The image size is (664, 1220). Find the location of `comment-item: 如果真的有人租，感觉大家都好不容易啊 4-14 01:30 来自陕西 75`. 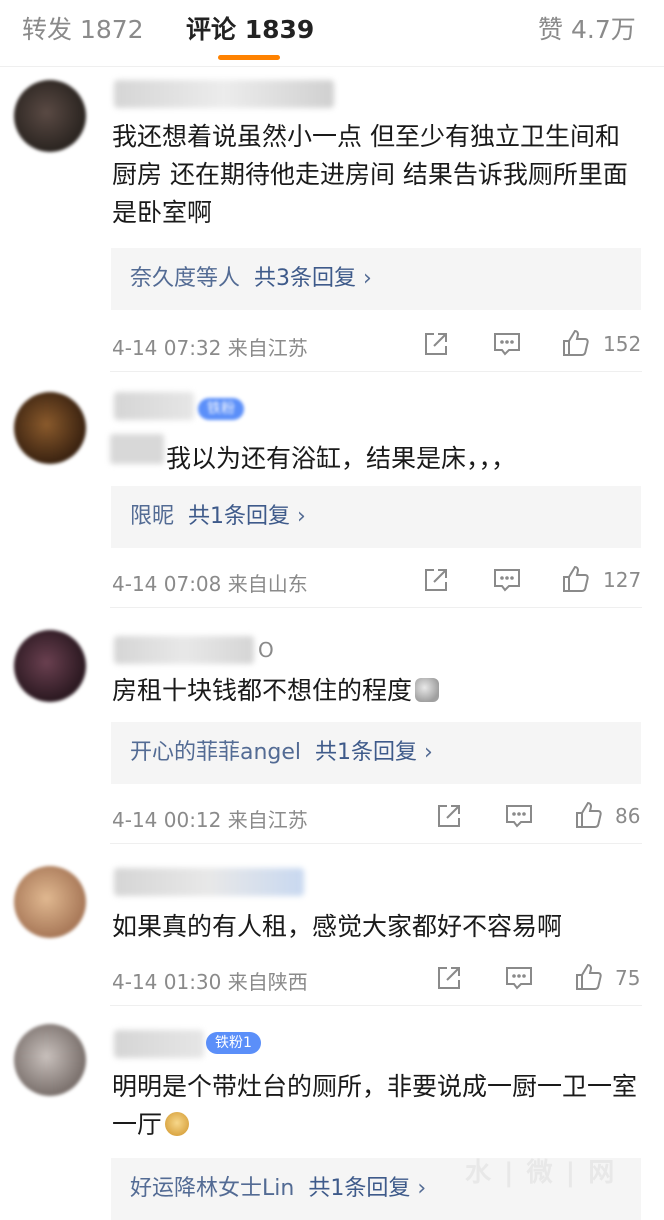

comment-item: 如果真的有人租，感觉大家都好不容易啊 4-14 01:30 来自陕西 75 is located at coordinates (332, 925).